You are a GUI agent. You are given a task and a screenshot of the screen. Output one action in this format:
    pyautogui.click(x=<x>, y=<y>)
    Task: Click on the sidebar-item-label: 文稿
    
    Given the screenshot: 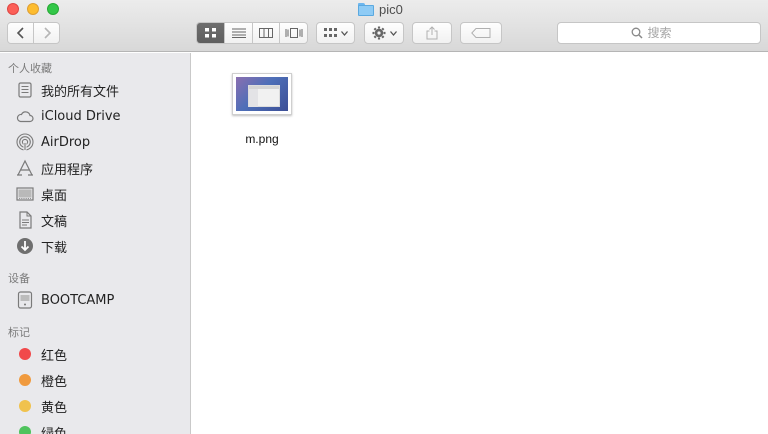 What is the action you would take?
    pyautogui.click(x=54, y=222)
    